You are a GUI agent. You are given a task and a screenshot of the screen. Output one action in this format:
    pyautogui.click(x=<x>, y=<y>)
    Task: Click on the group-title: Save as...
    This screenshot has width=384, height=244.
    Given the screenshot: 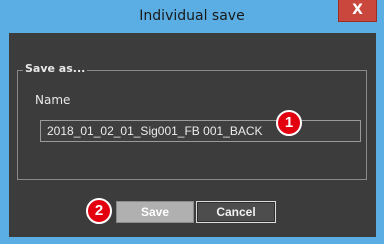 What is the action you would take?
    pyautogui.click(x=55, y=68)
    